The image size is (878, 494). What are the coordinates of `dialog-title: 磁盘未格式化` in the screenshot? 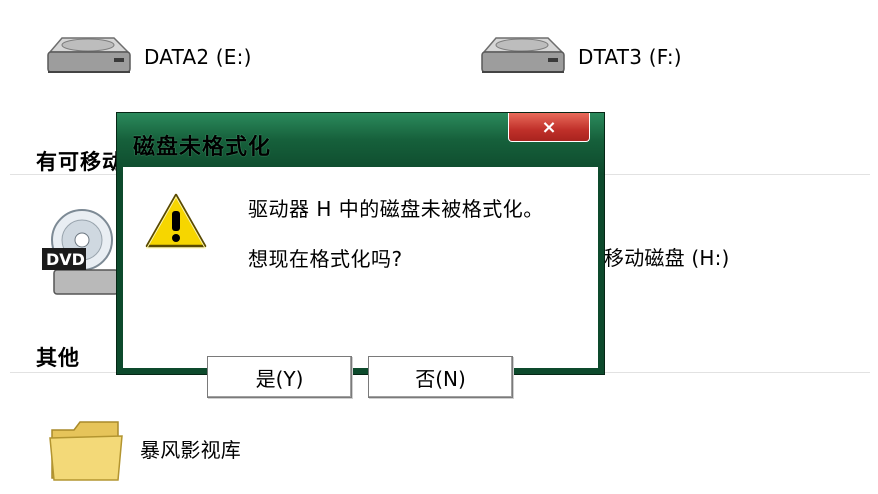 It's located at (202, 147).